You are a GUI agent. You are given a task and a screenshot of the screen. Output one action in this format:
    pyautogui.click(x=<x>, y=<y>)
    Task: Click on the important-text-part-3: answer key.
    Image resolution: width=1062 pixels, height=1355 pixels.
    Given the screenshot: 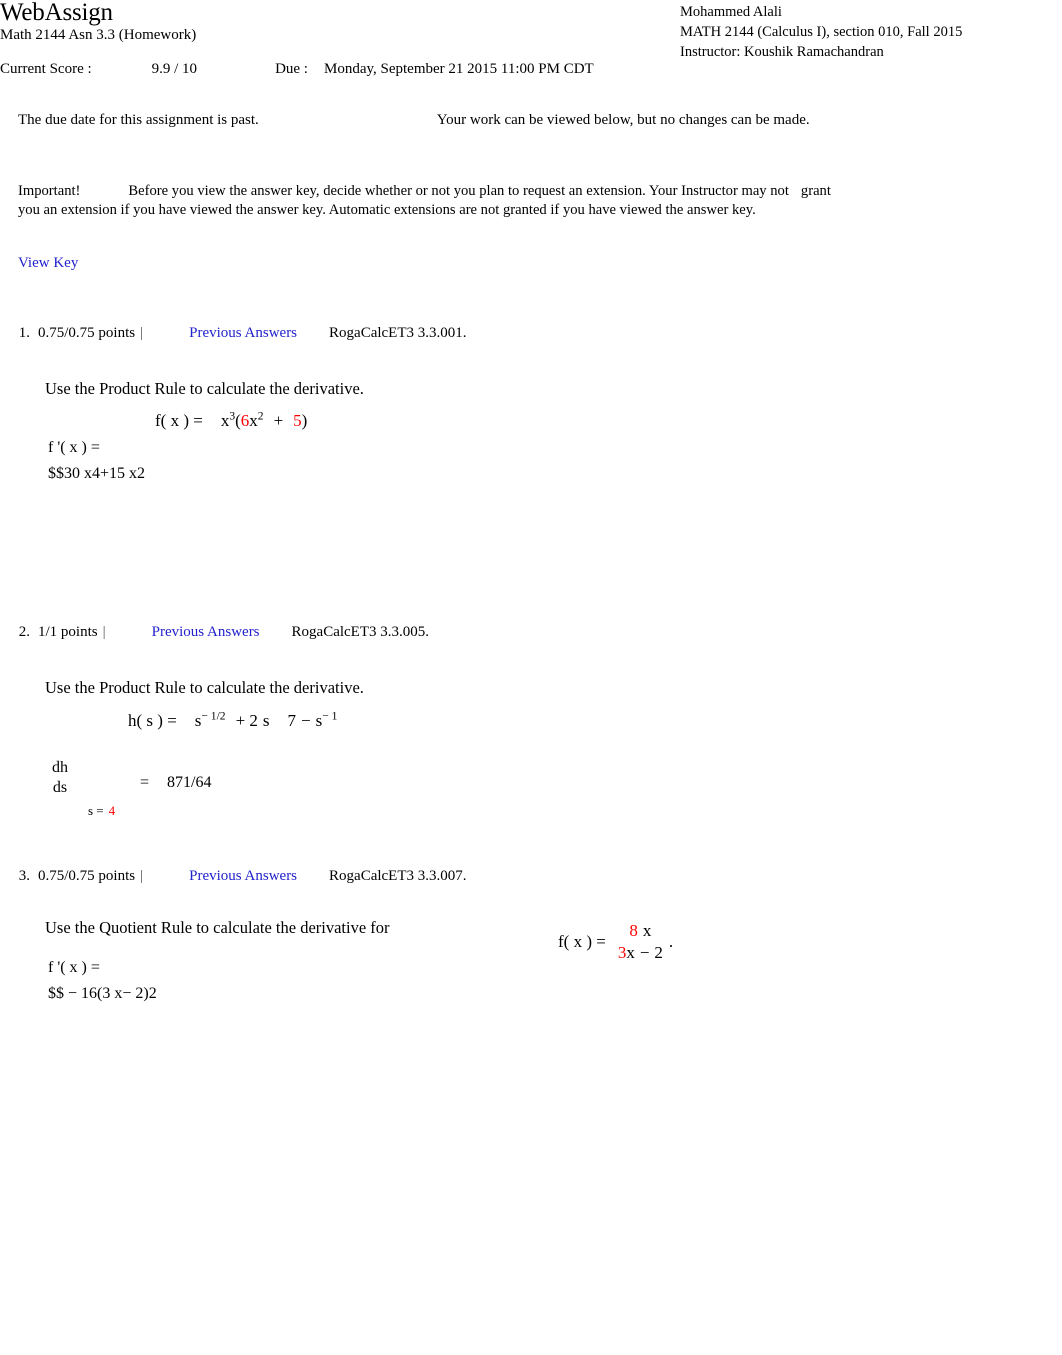 What is the action you would take?
    pyautogui.click(x=721, y=210)
    